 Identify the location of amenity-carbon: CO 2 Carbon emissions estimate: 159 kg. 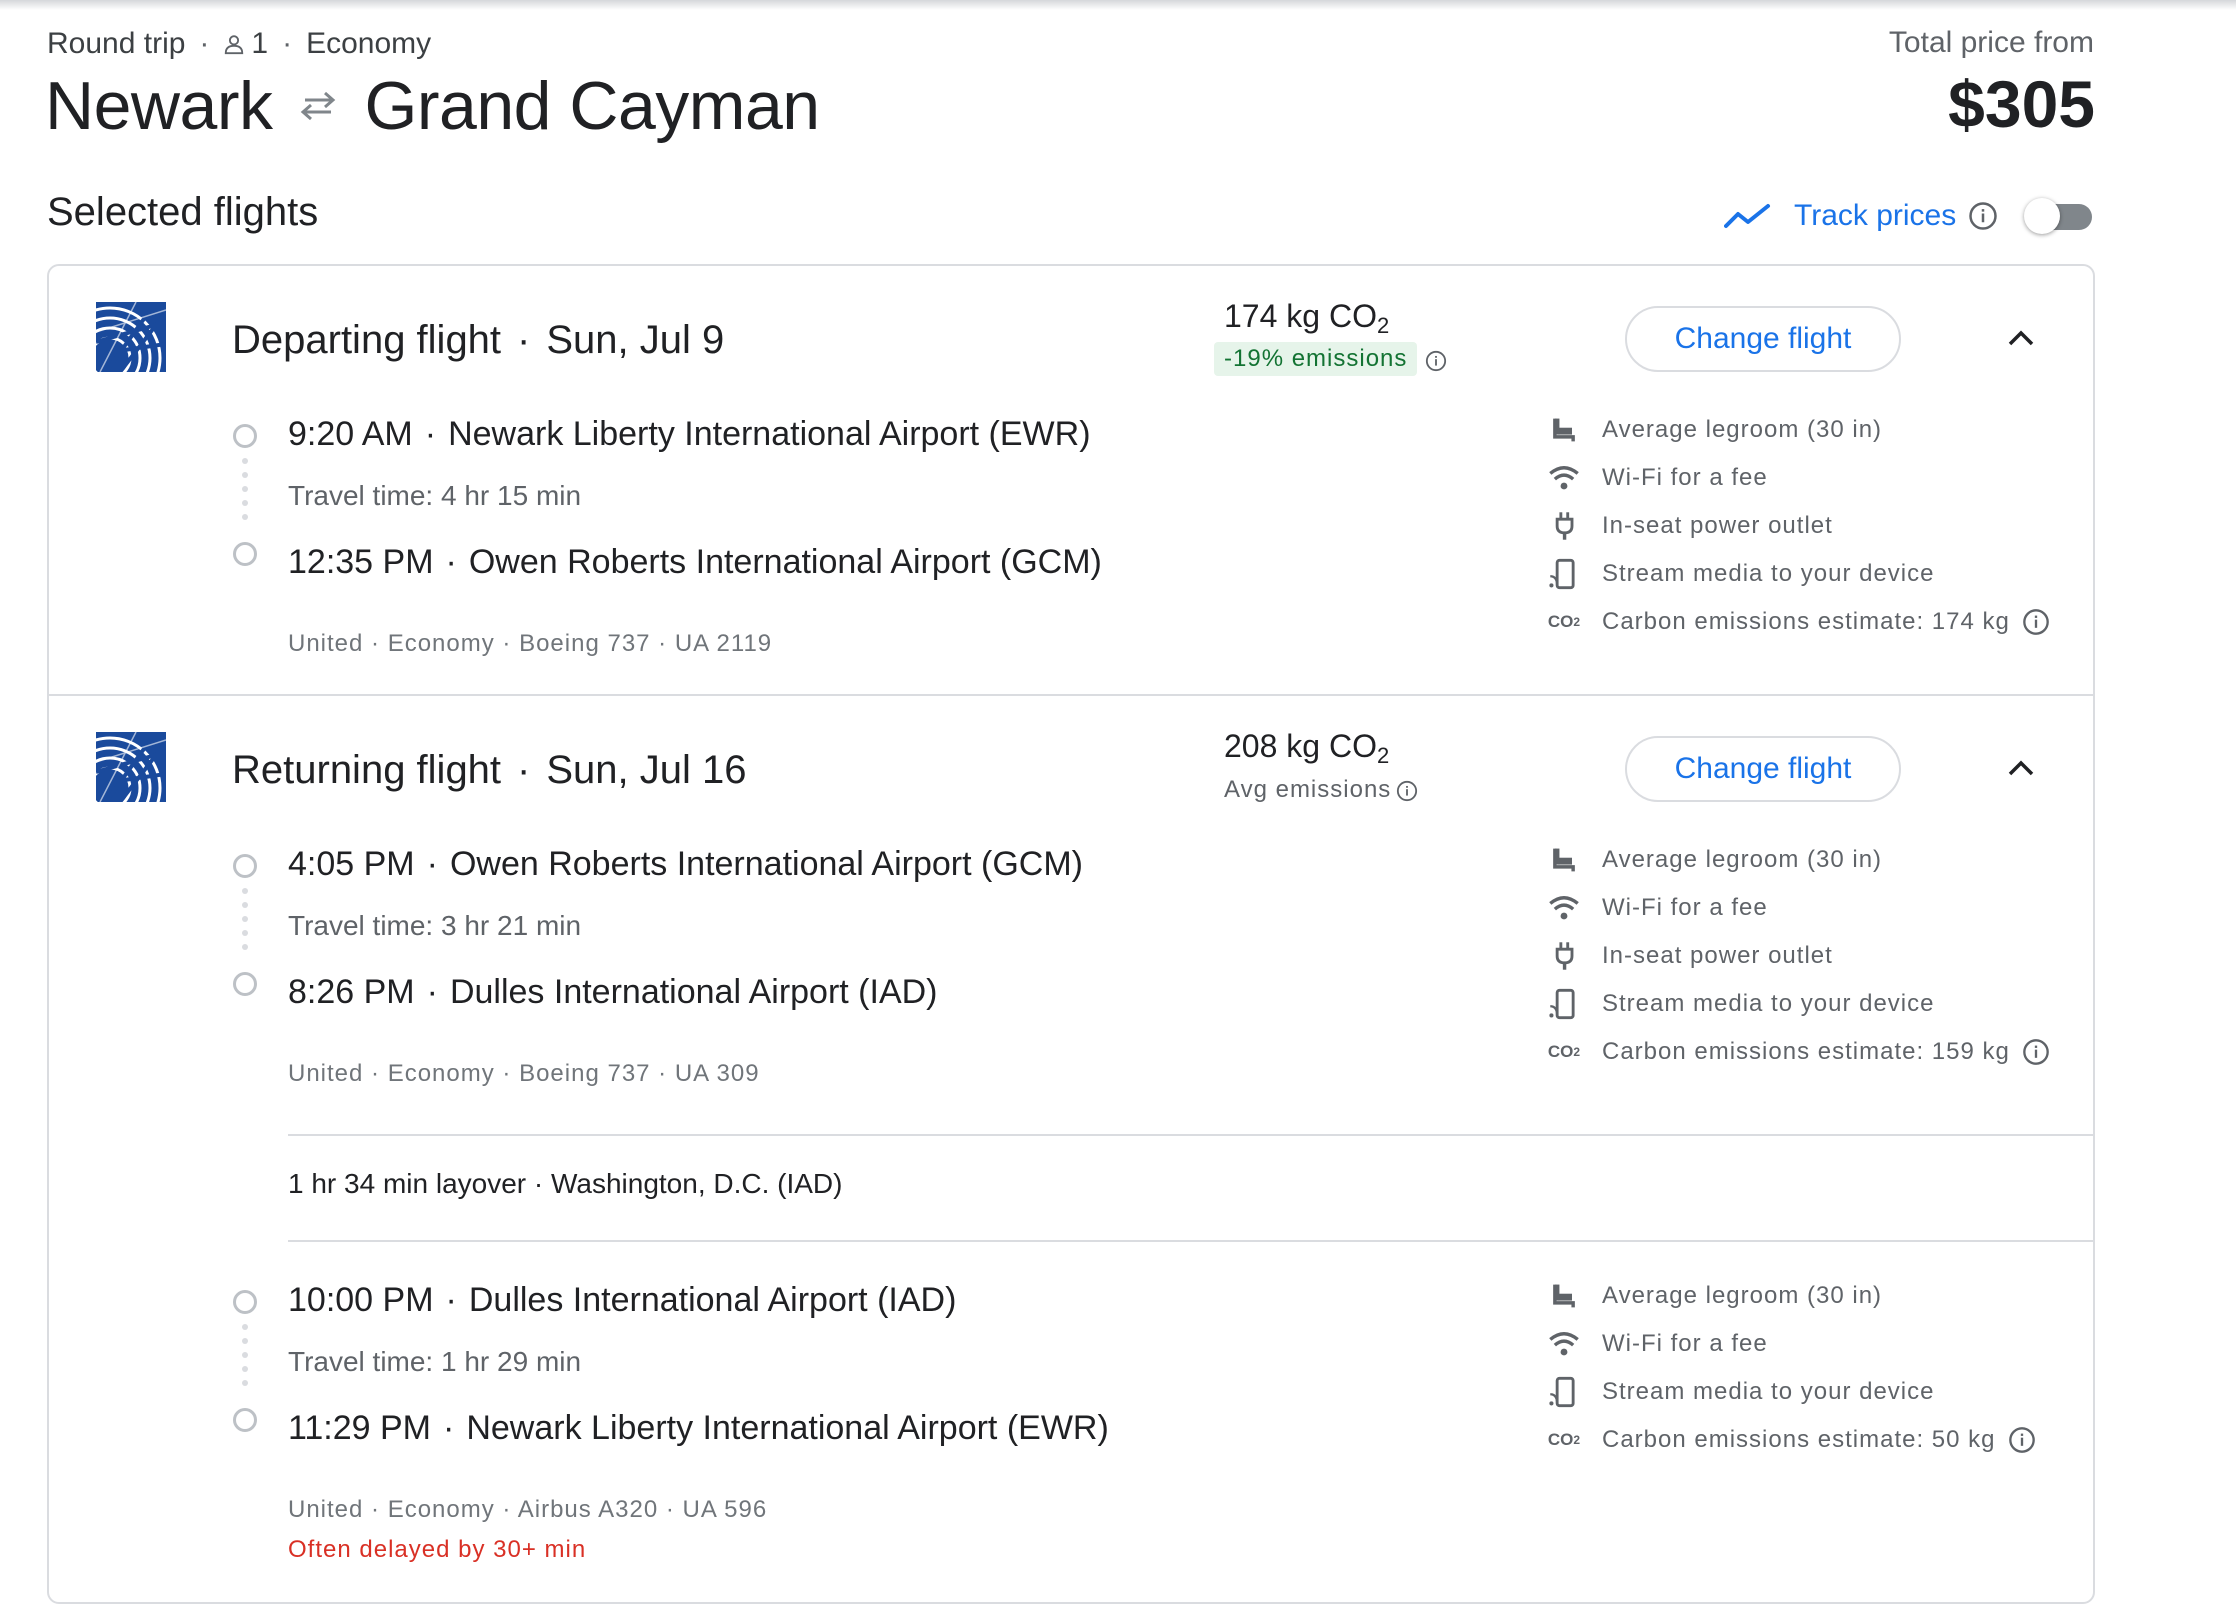
(1798, 1052).